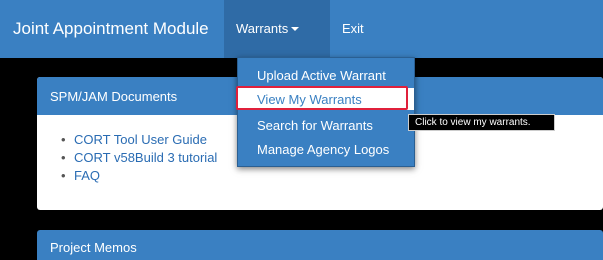  What do you see at coordinates (321, 75) in the screenshot?
I see `menu-item-label: Upload Active Warrant` at bounding box center [321, 75].